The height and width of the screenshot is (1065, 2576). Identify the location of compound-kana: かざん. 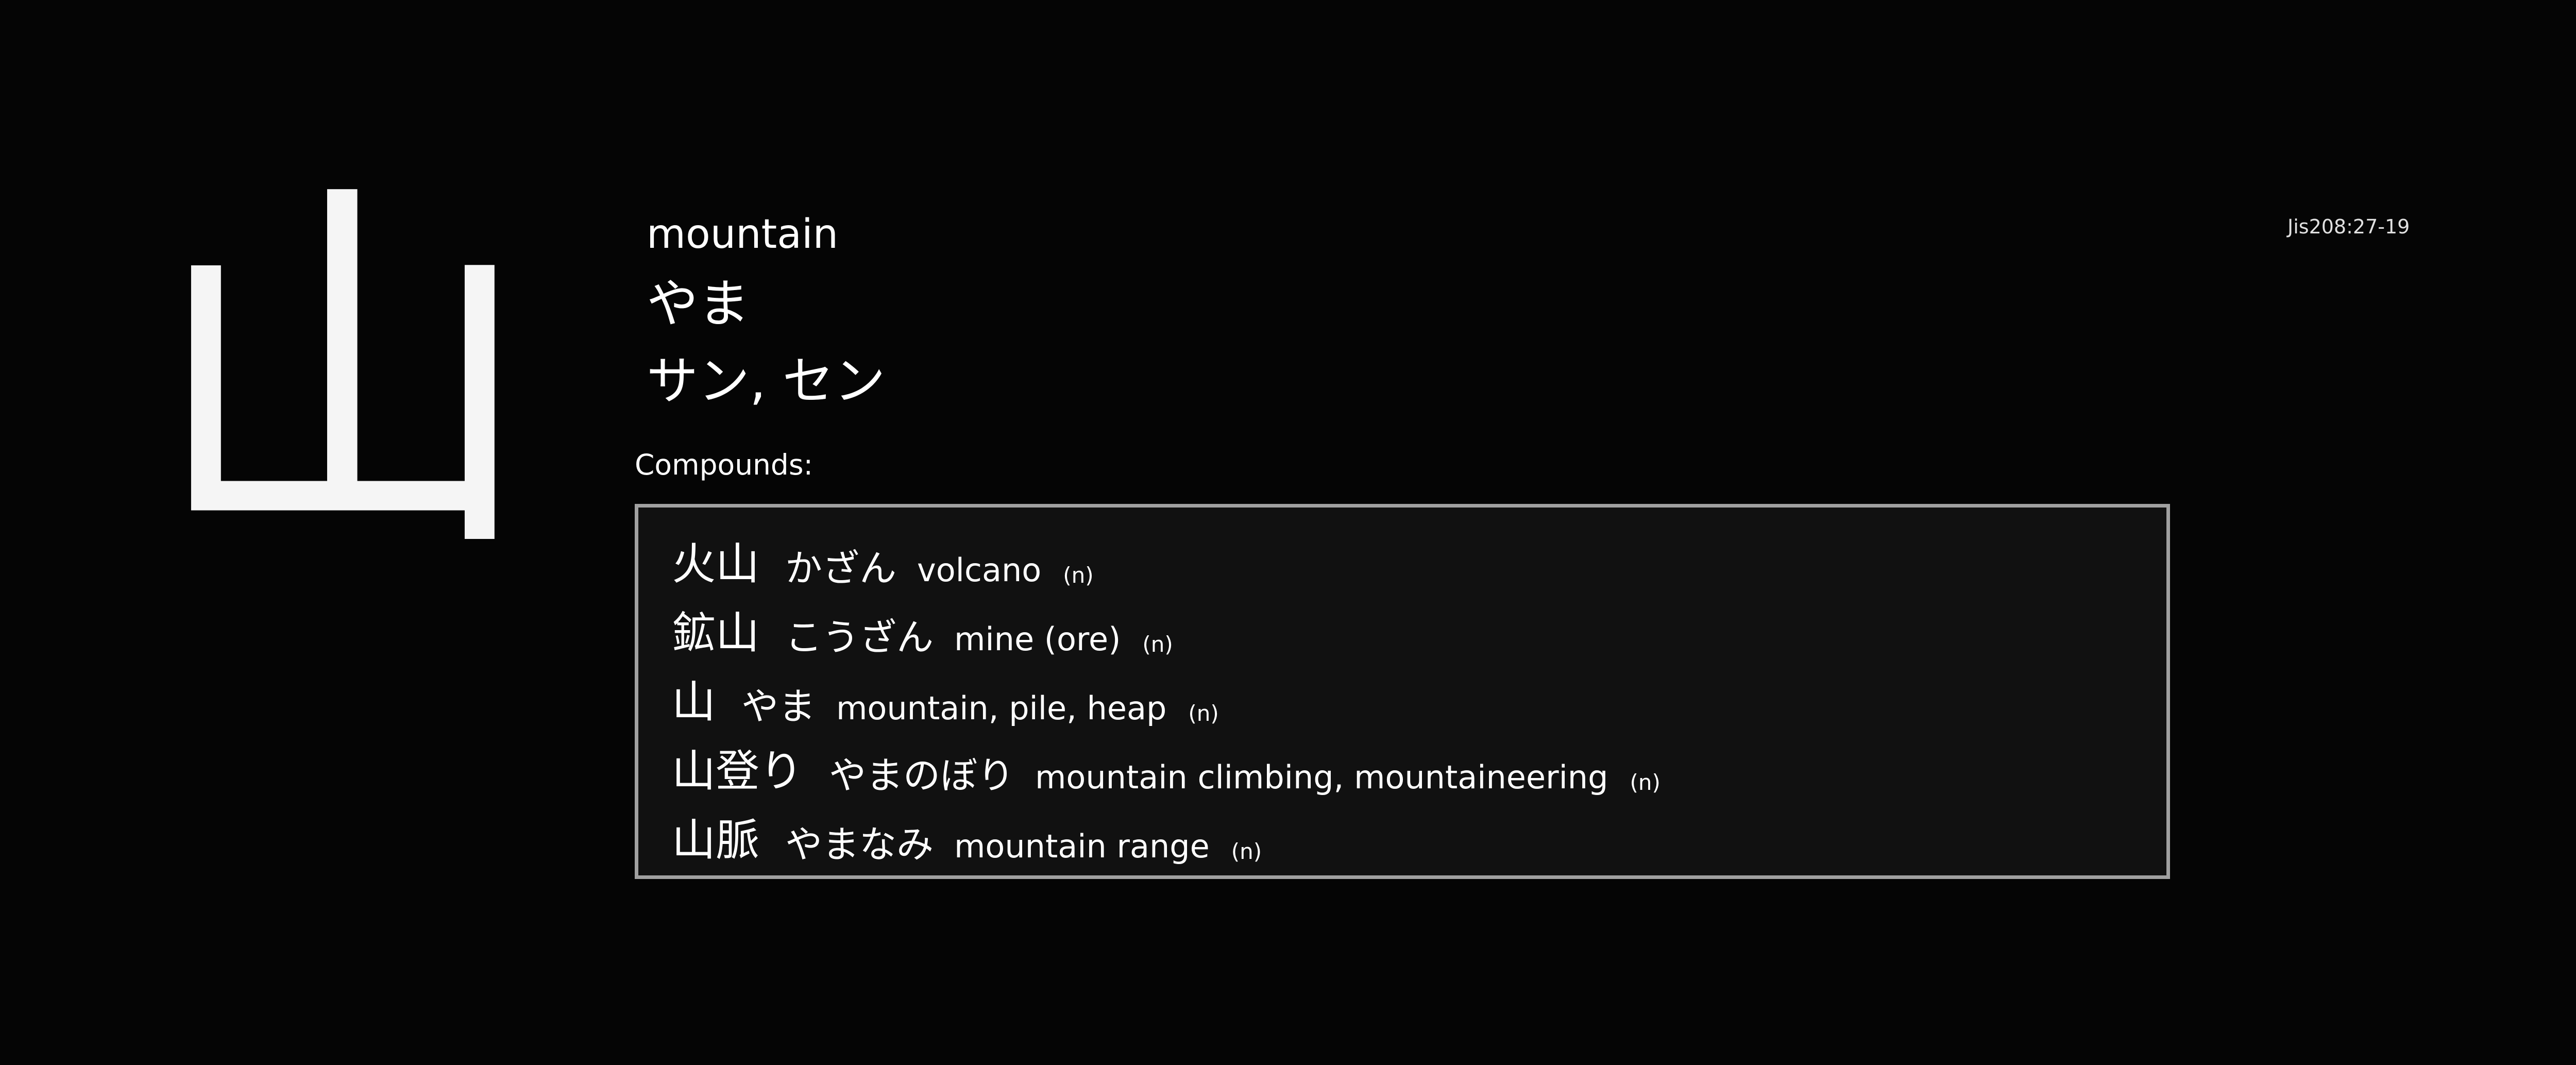
(841, 568).